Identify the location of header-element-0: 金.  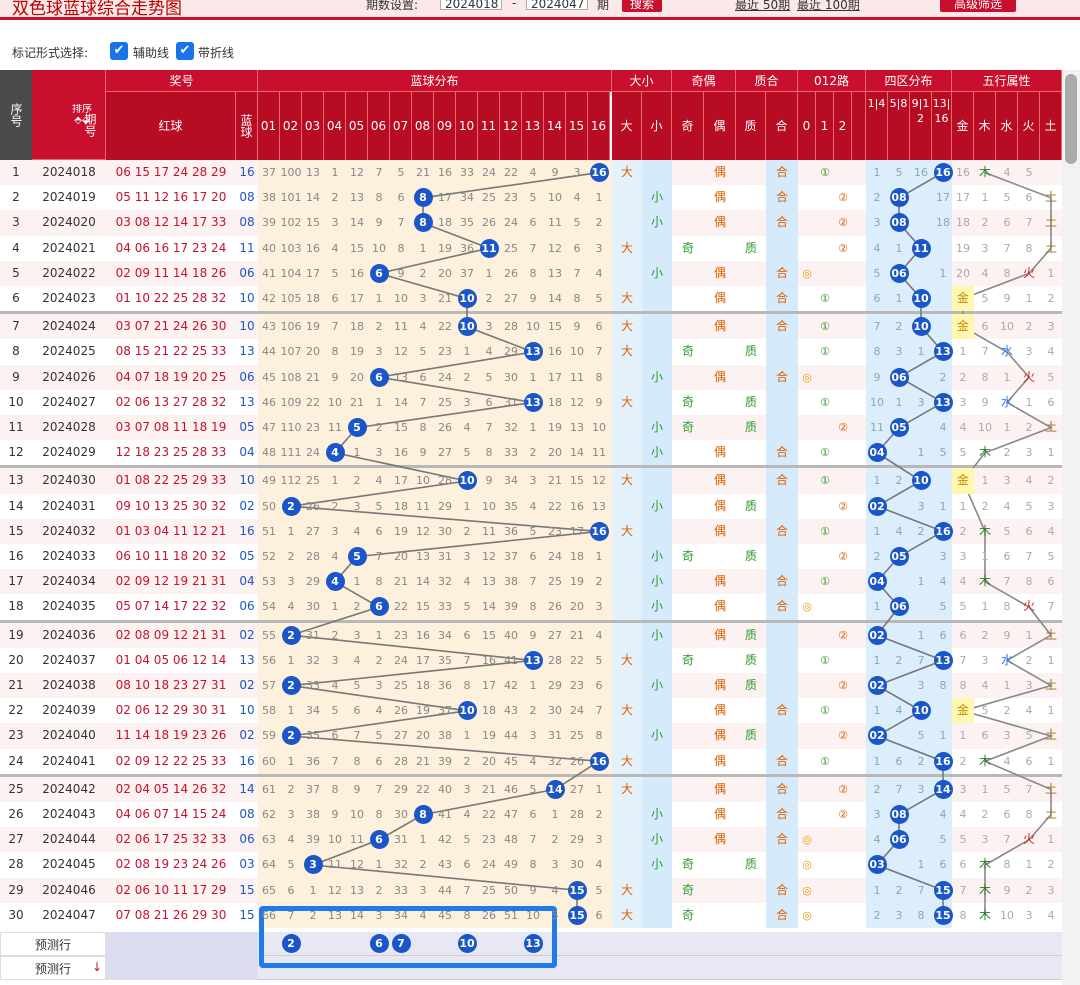
(963, 126).